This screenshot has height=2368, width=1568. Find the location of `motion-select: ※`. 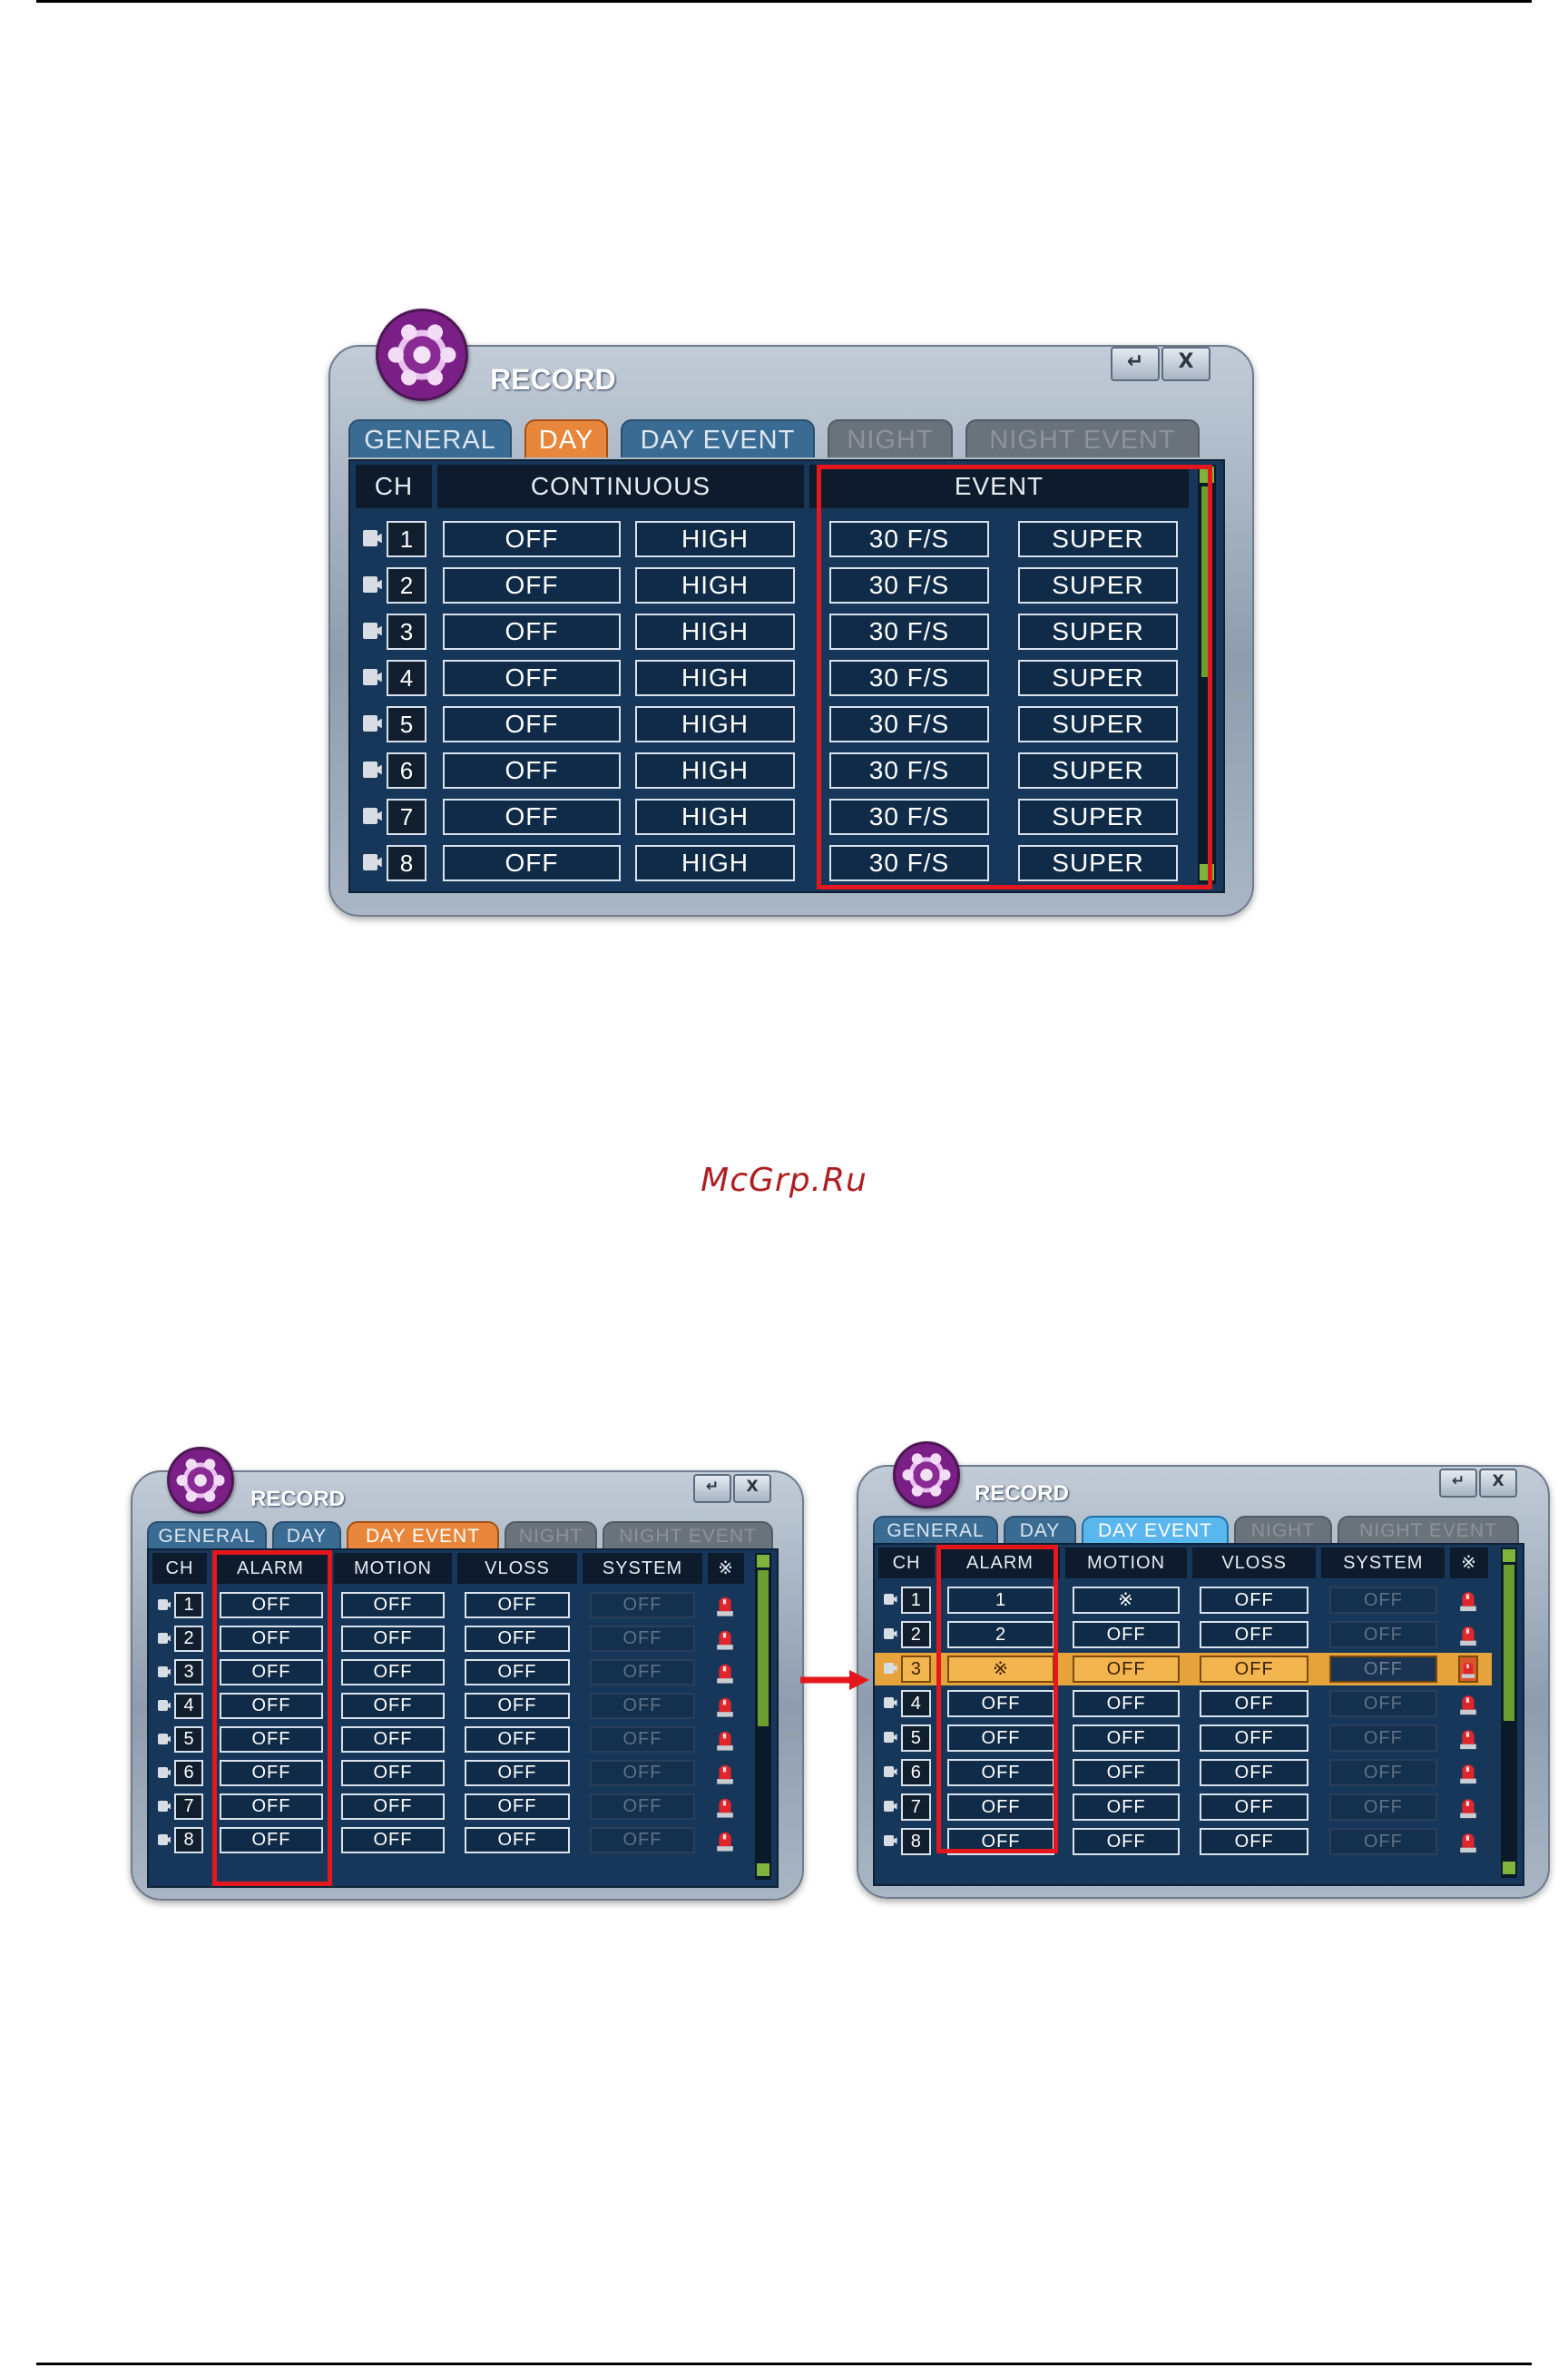

motion-select: ※ is located at coordinates (1126, 1600).